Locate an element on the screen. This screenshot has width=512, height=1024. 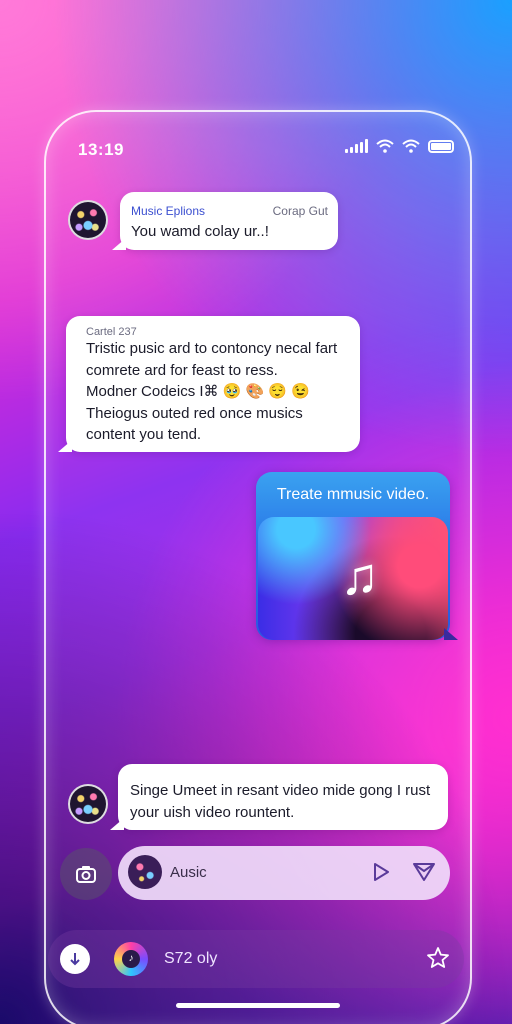
music-app-icon: ♪ is located at coordinates (131, 959).